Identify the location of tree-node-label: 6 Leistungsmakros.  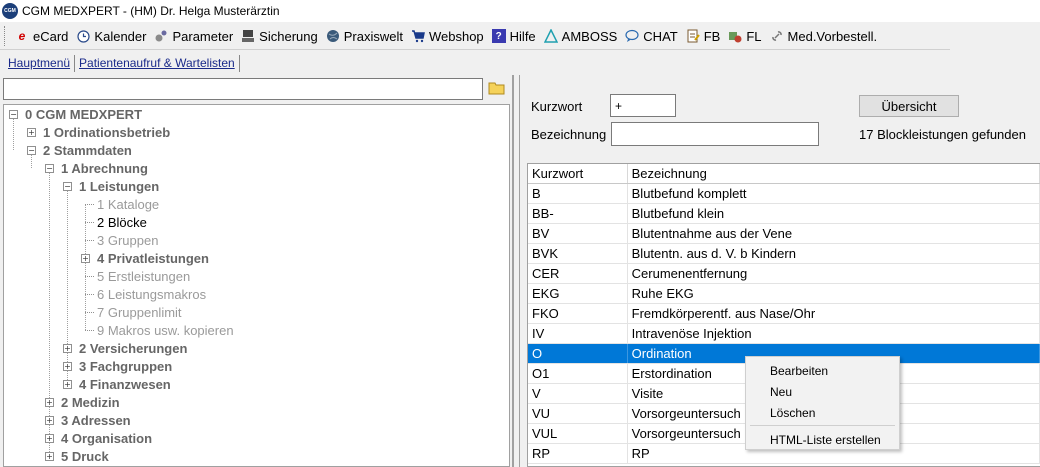
(152, 294).